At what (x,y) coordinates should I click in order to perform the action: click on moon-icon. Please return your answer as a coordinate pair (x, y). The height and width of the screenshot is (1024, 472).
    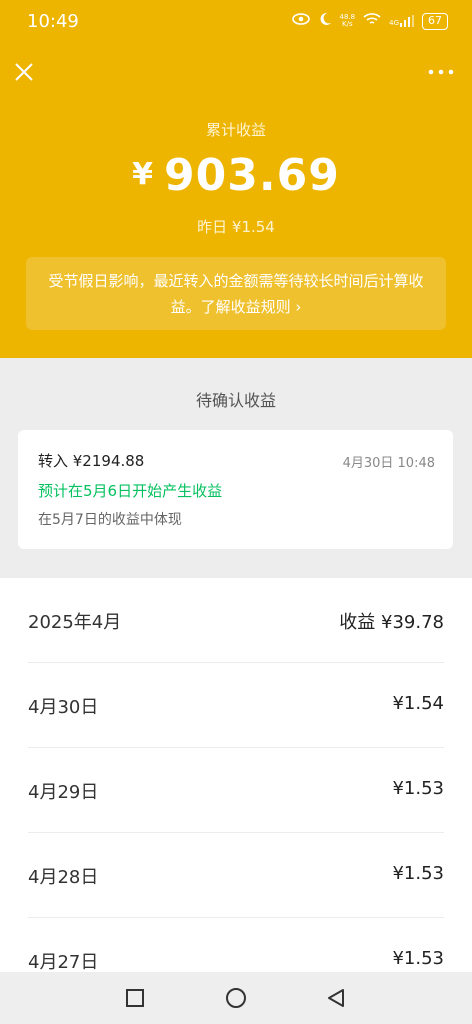
    Looking at the image, I should click on (325, 21).